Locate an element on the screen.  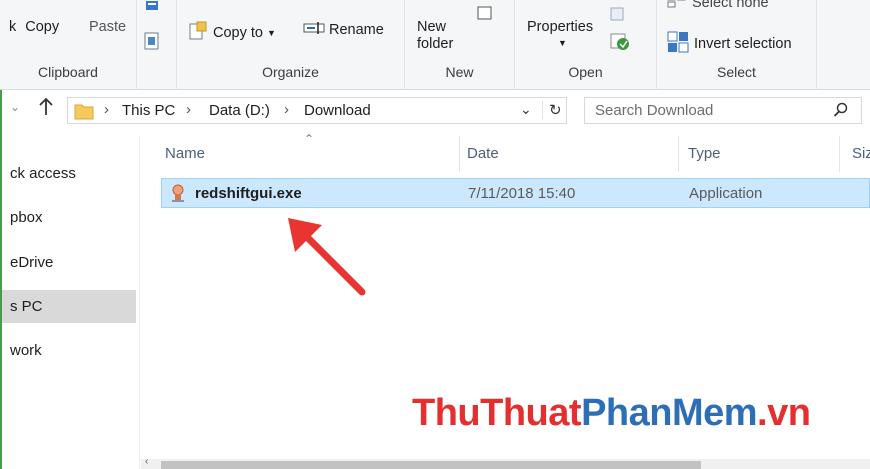
search-box: Search Download is located at coordinates (723, 110).